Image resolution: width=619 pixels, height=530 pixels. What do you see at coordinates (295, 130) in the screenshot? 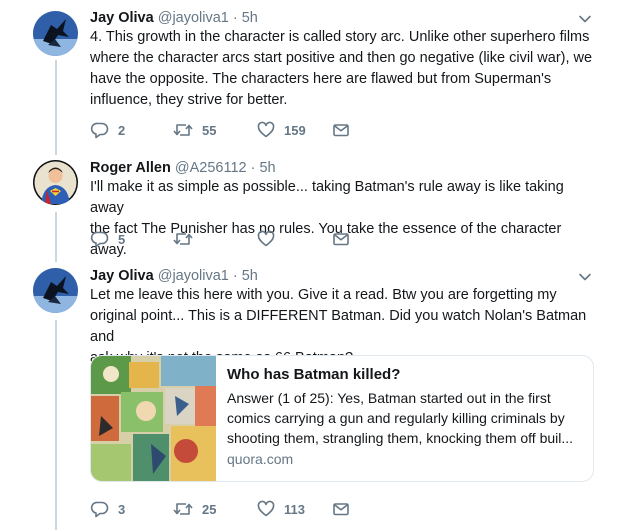
I see `like-count: 159` at bounding box center [295, 130].